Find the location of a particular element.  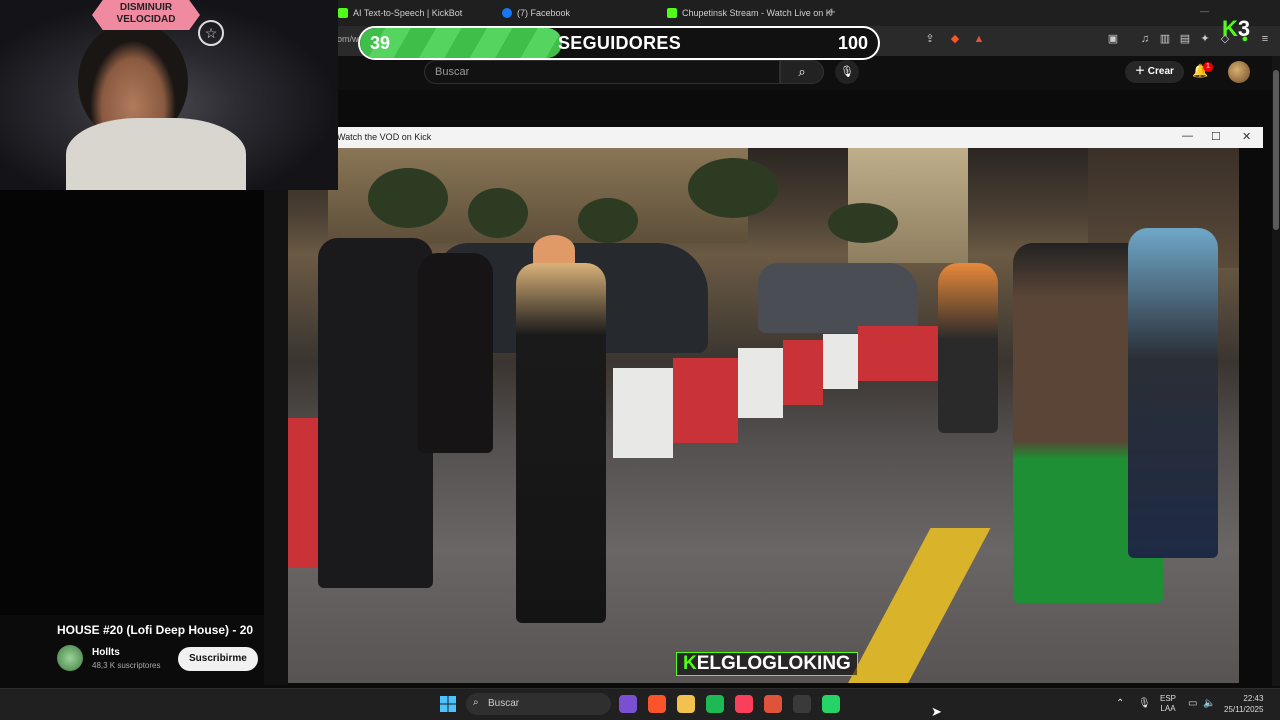

wallet-icon: ▤ is located at coordinates (1185, 39).